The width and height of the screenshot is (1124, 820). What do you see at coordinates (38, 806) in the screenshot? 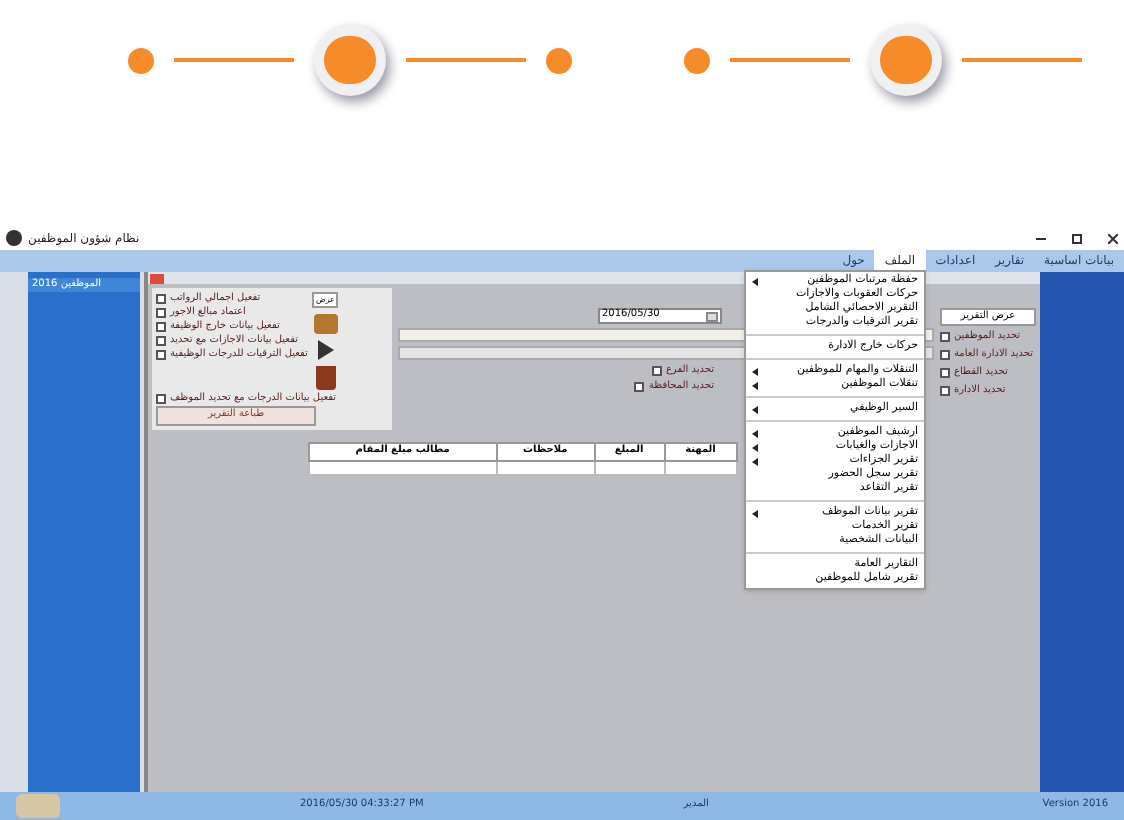
I see `logo-icon` at bounding box center [38, 806].